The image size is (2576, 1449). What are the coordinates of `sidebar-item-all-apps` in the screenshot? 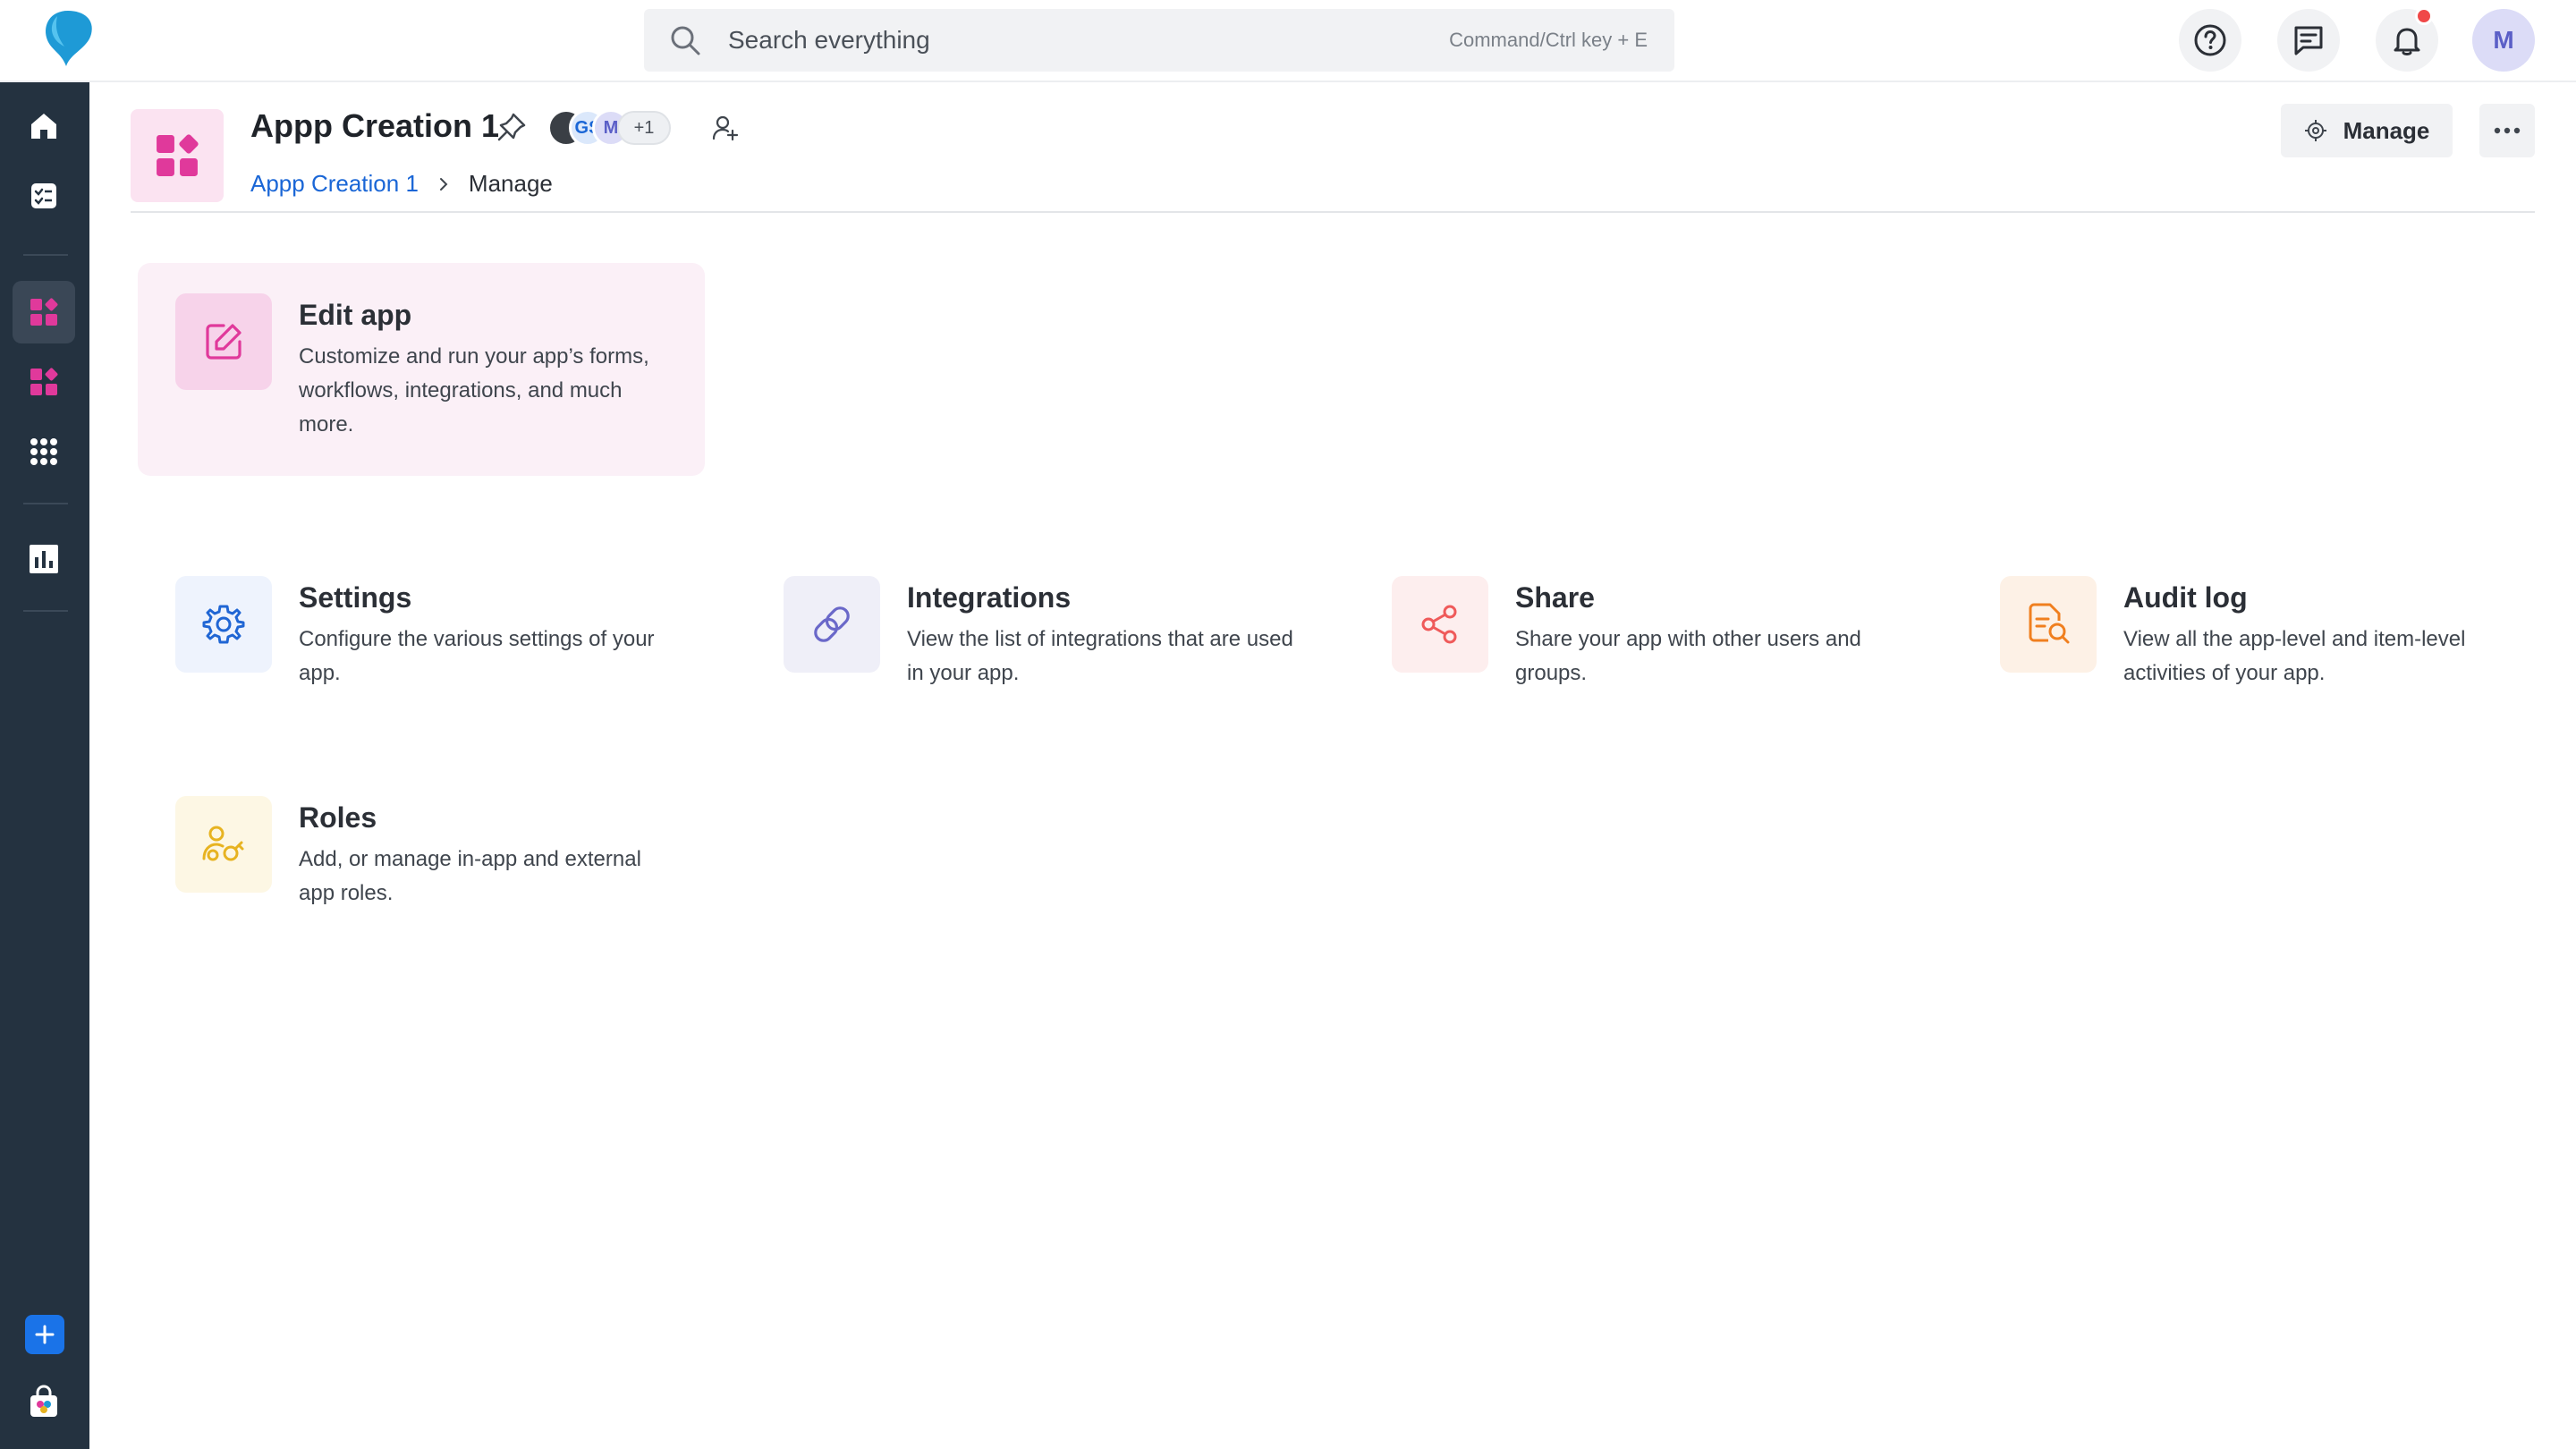 It's located at (44, 451).